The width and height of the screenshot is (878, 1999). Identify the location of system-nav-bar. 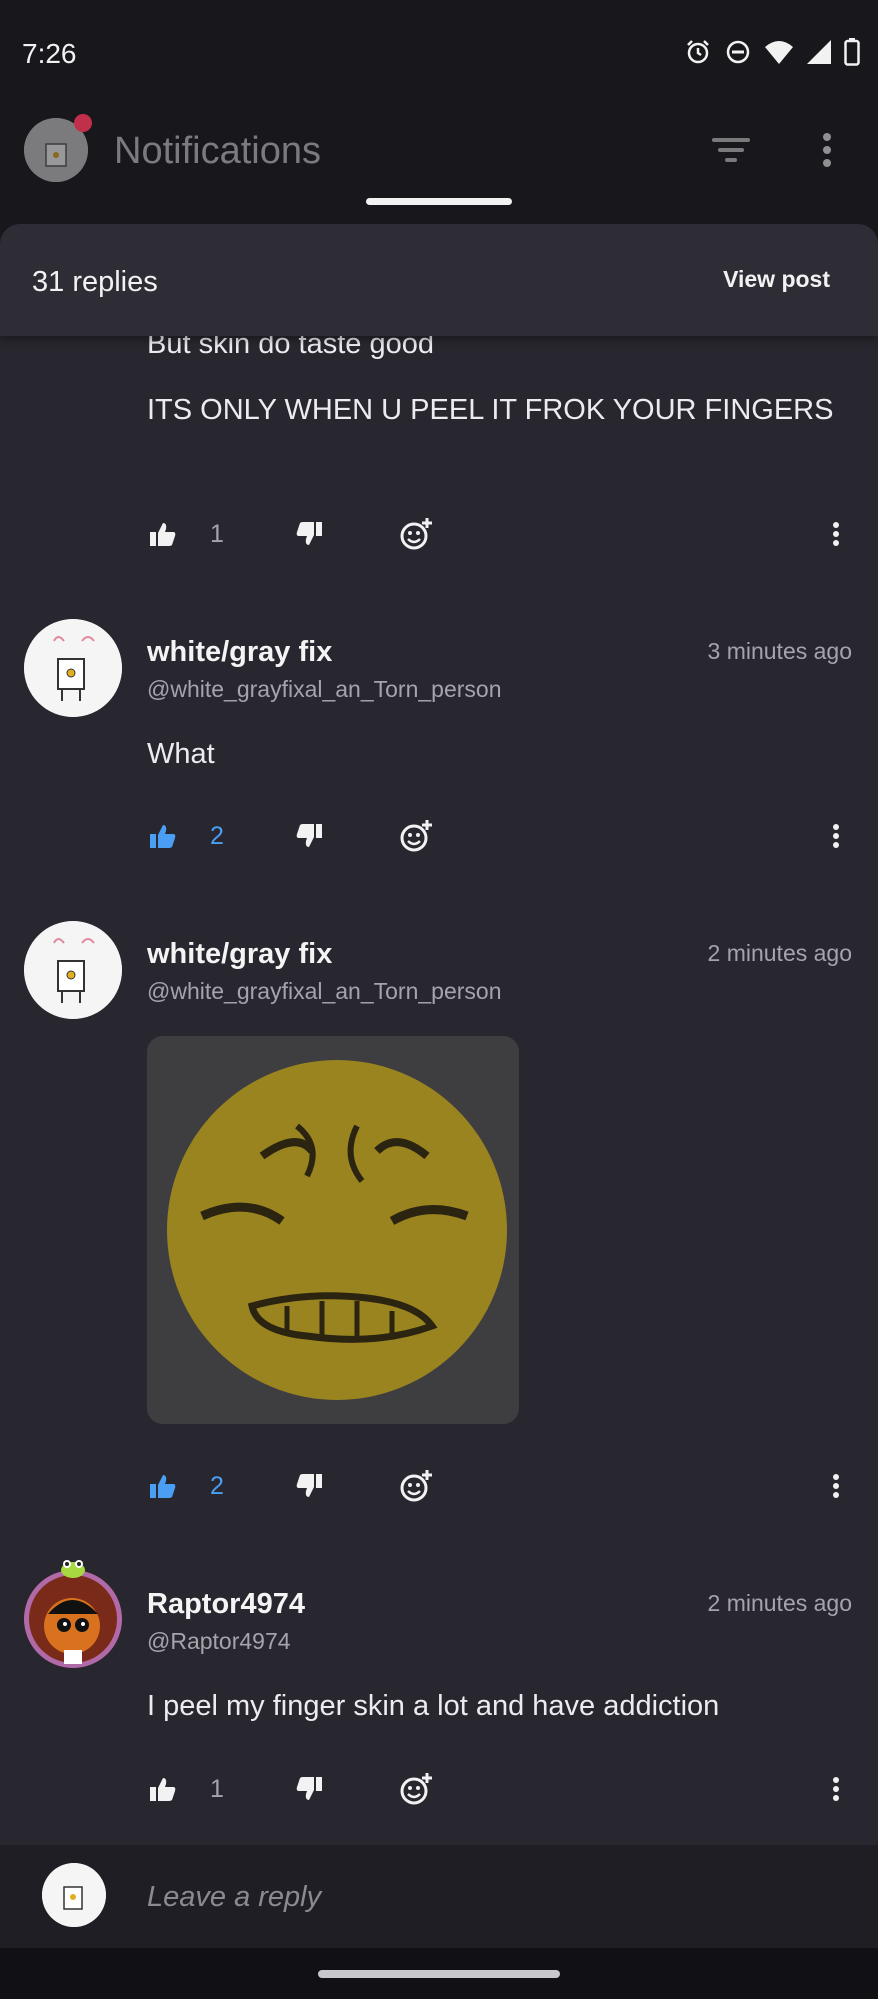
(439, 1973).